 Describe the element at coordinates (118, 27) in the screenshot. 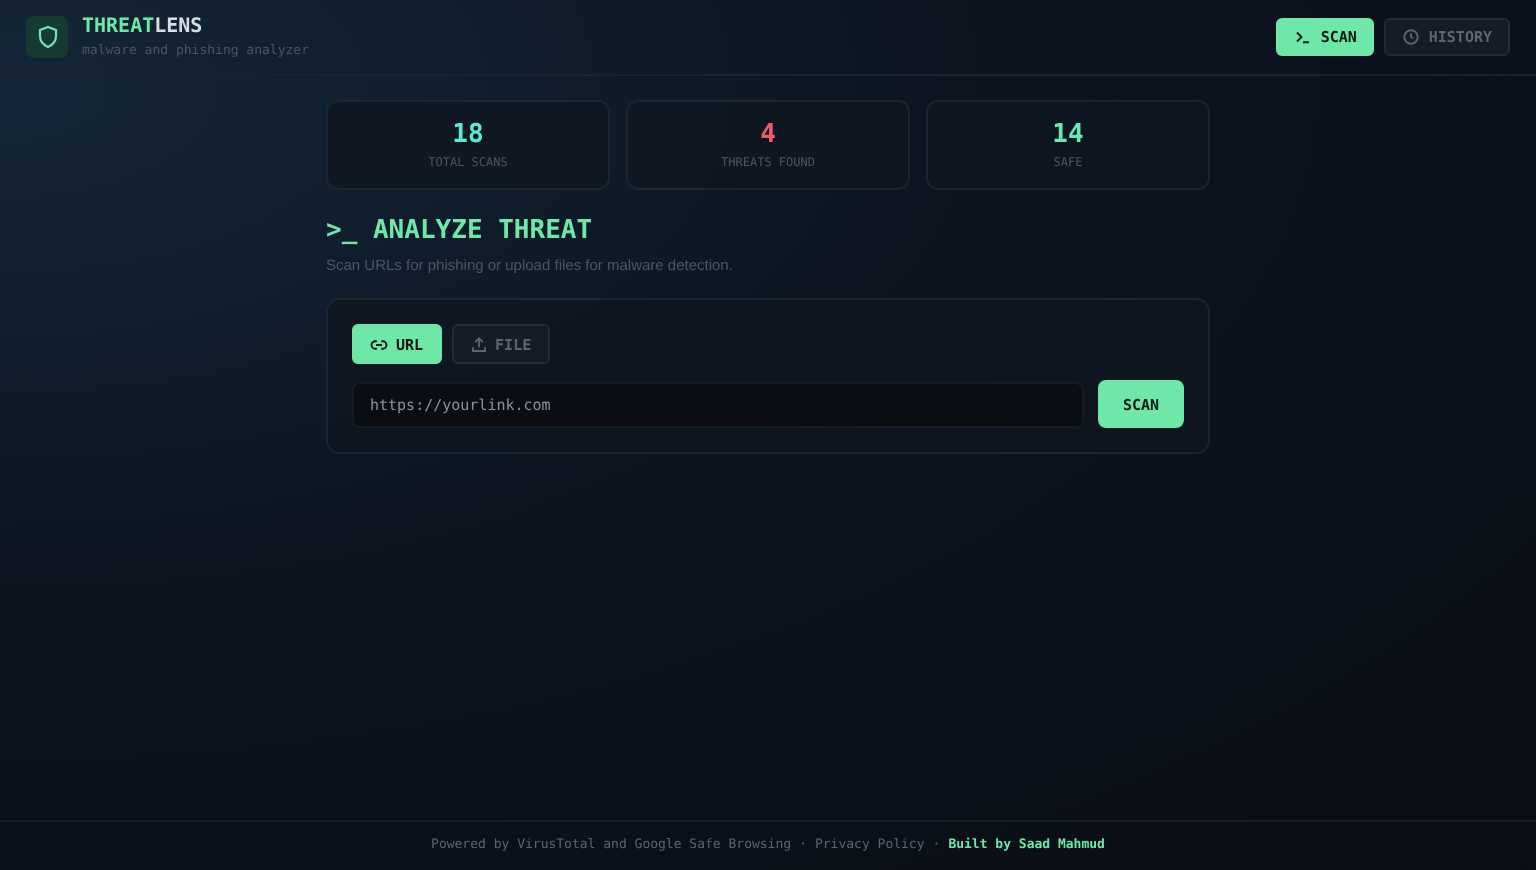

I see `brand-name: THREAT` at that location.